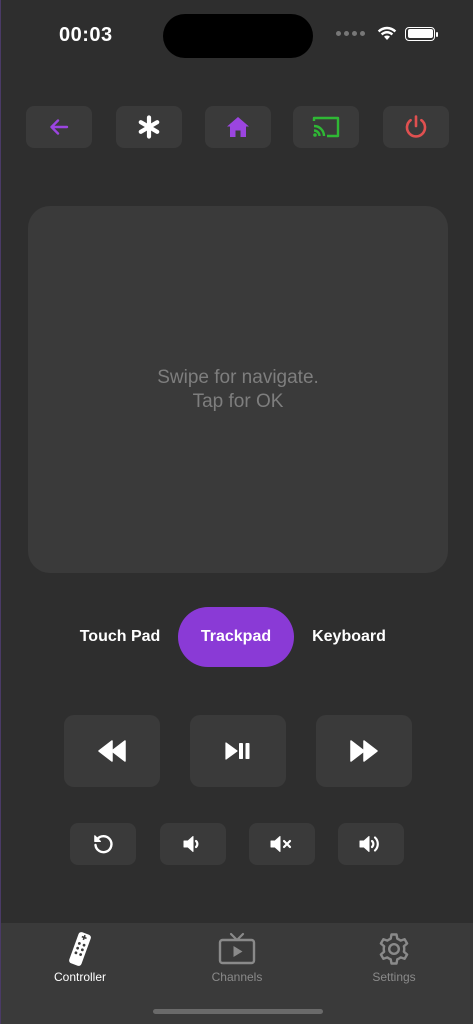  I want to click on mode-trackpad: Trackpad, so click(236, 637).